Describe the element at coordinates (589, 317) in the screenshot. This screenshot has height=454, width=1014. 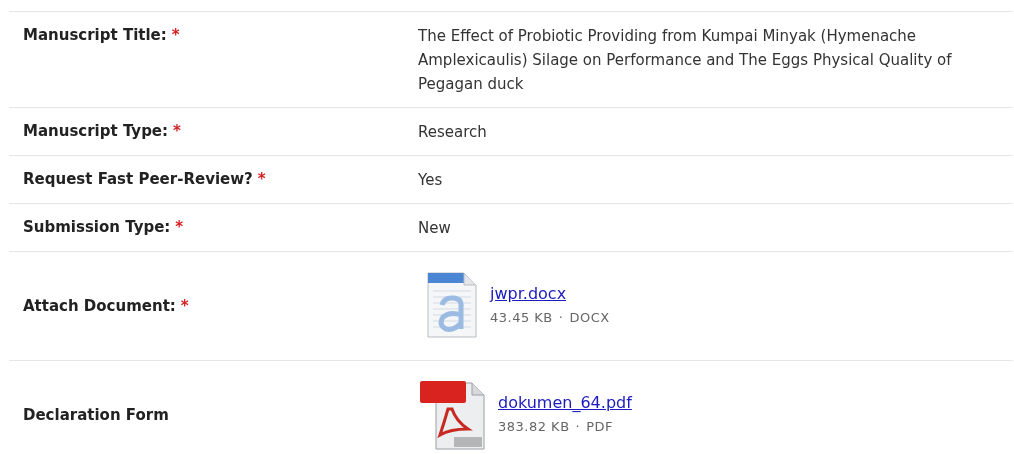
I see `file-format: DOCX` at that location.